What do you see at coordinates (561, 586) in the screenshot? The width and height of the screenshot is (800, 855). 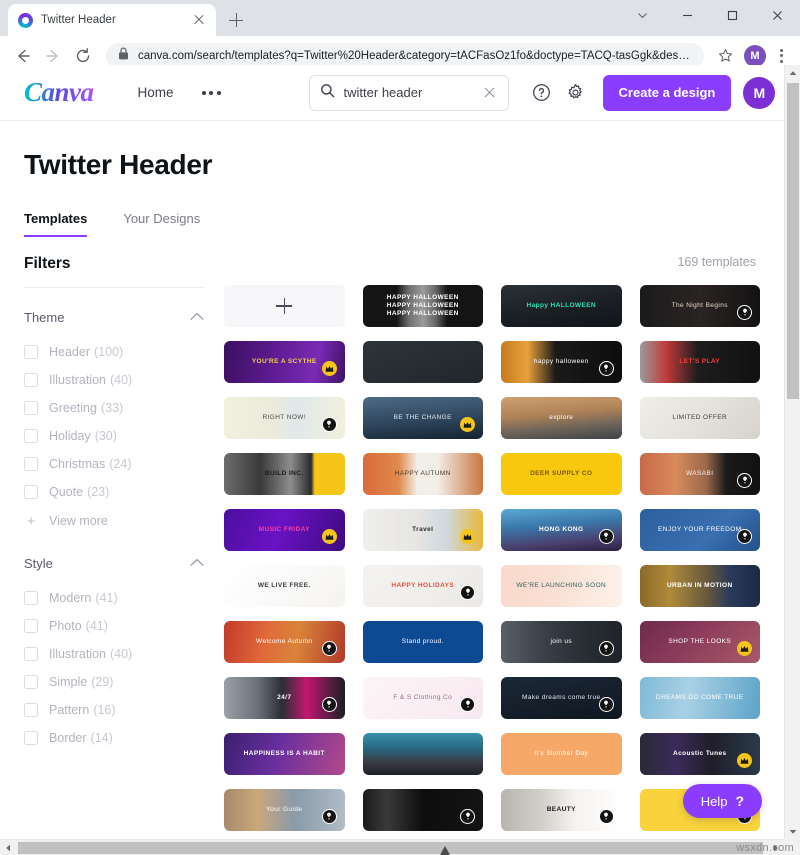 I see `template-card: WE'RE LAUNCHING SOON` at bounding box center [561, 586].